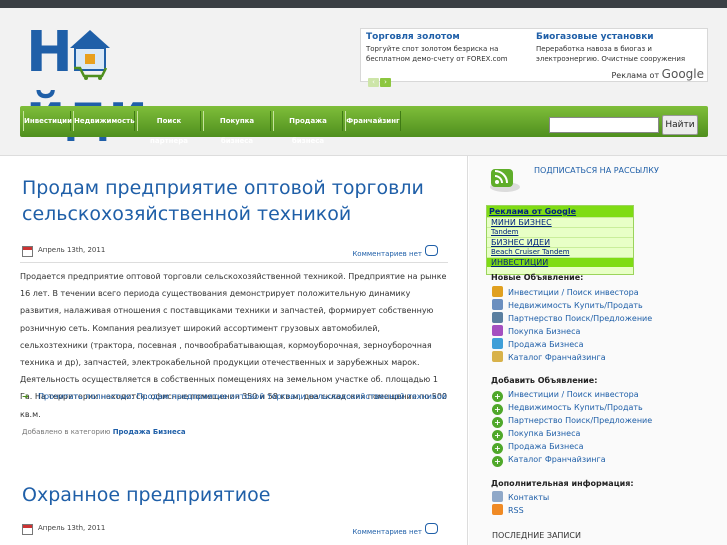 The image size is (727, 545). What do you see at coordinates (604, 125) in the screenshot?
I see `search-input` at bounding box center [604, 125].